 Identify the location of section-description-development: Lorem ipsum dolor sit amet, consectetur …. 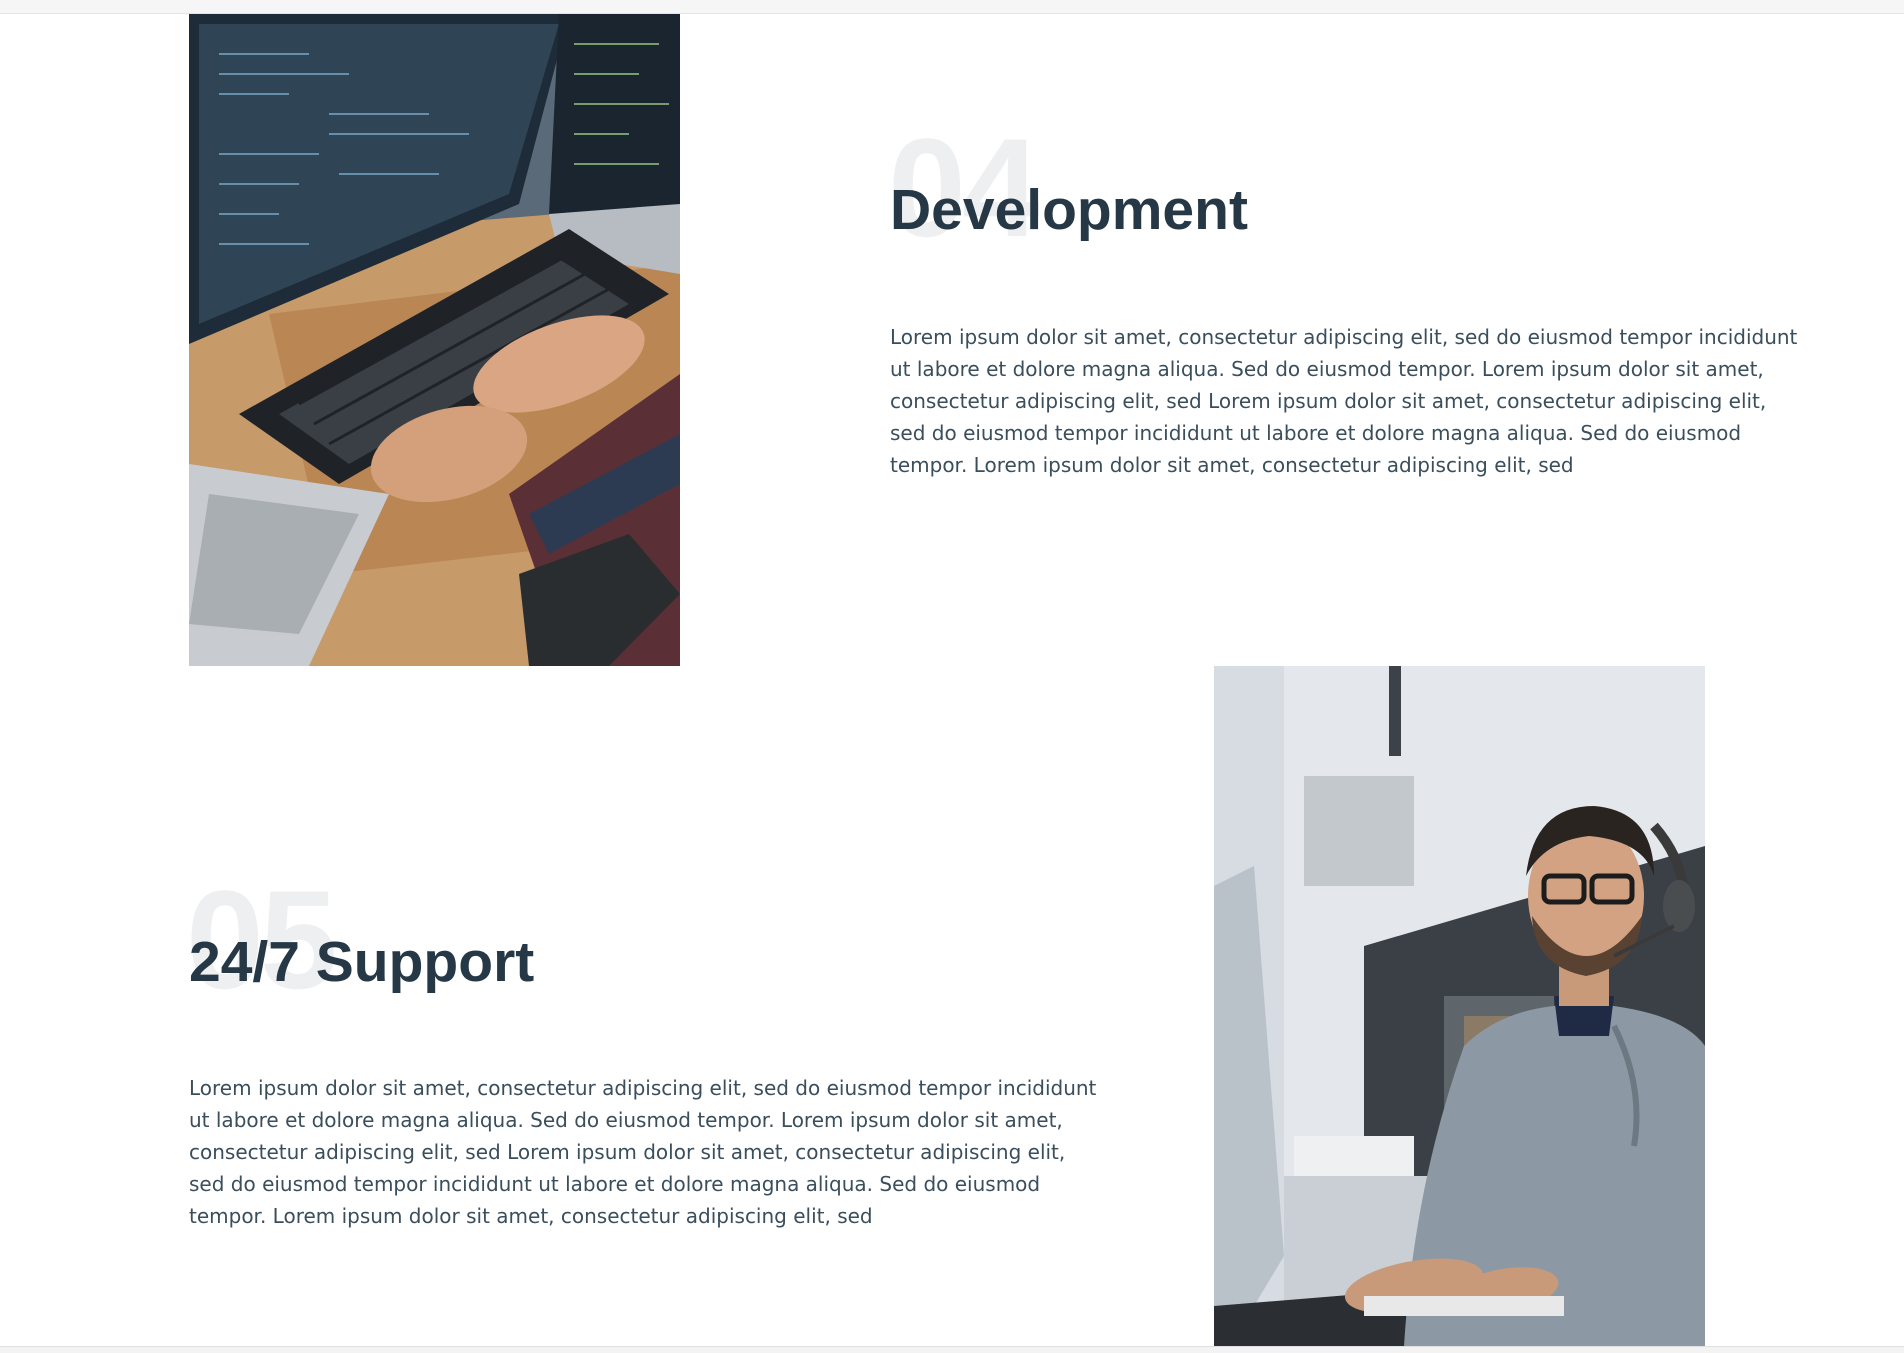
(1343, 401).